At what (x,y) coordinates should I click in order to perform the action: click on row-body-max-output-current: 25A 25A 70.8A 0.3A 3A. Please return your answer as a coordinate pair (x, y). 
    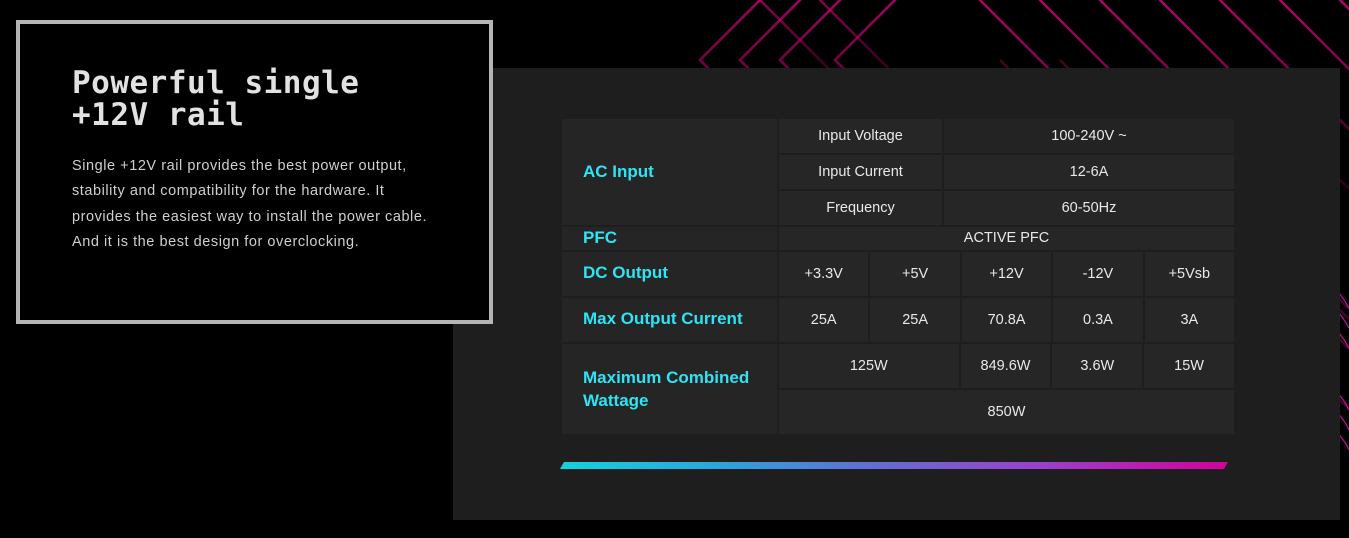
    Looking at the image, I should click on (1007, 319).